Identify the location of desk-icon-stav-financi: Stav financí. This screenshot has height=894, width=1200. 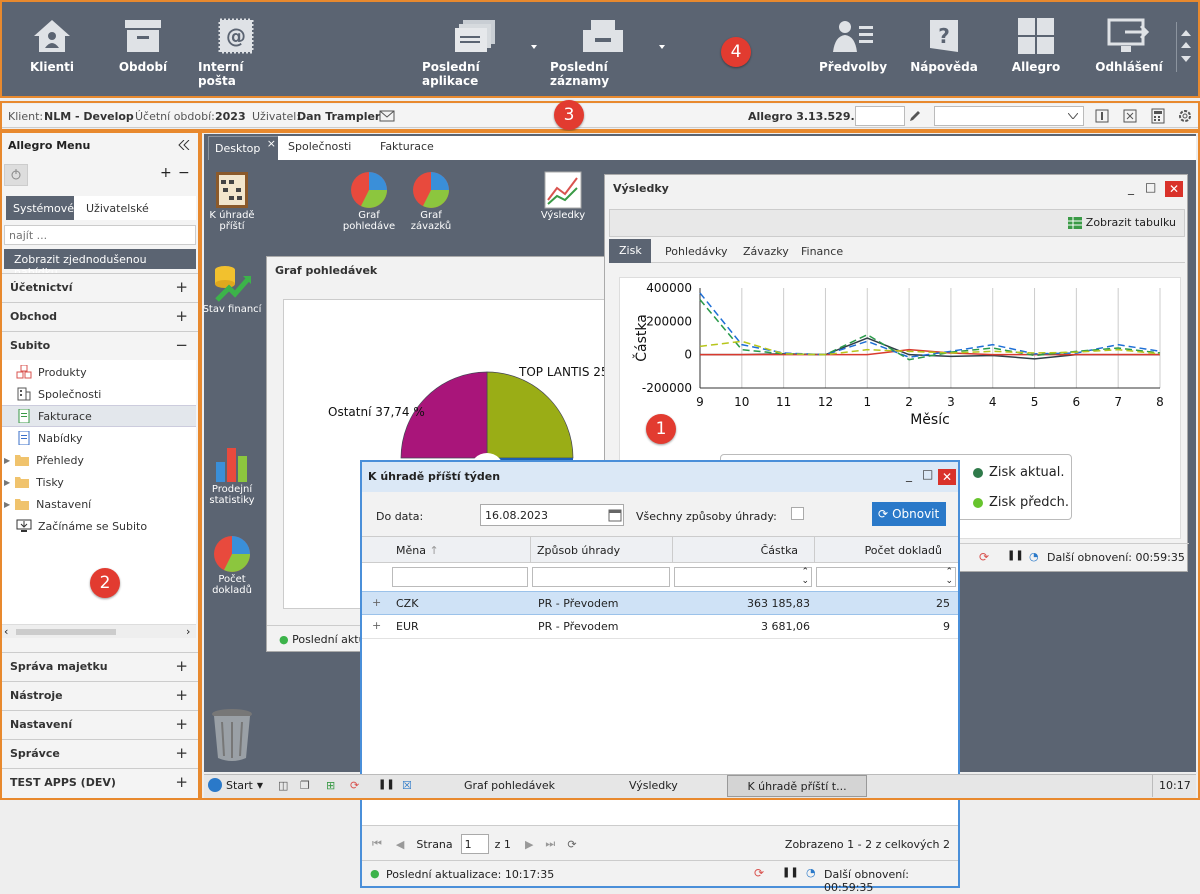
(232, 287).